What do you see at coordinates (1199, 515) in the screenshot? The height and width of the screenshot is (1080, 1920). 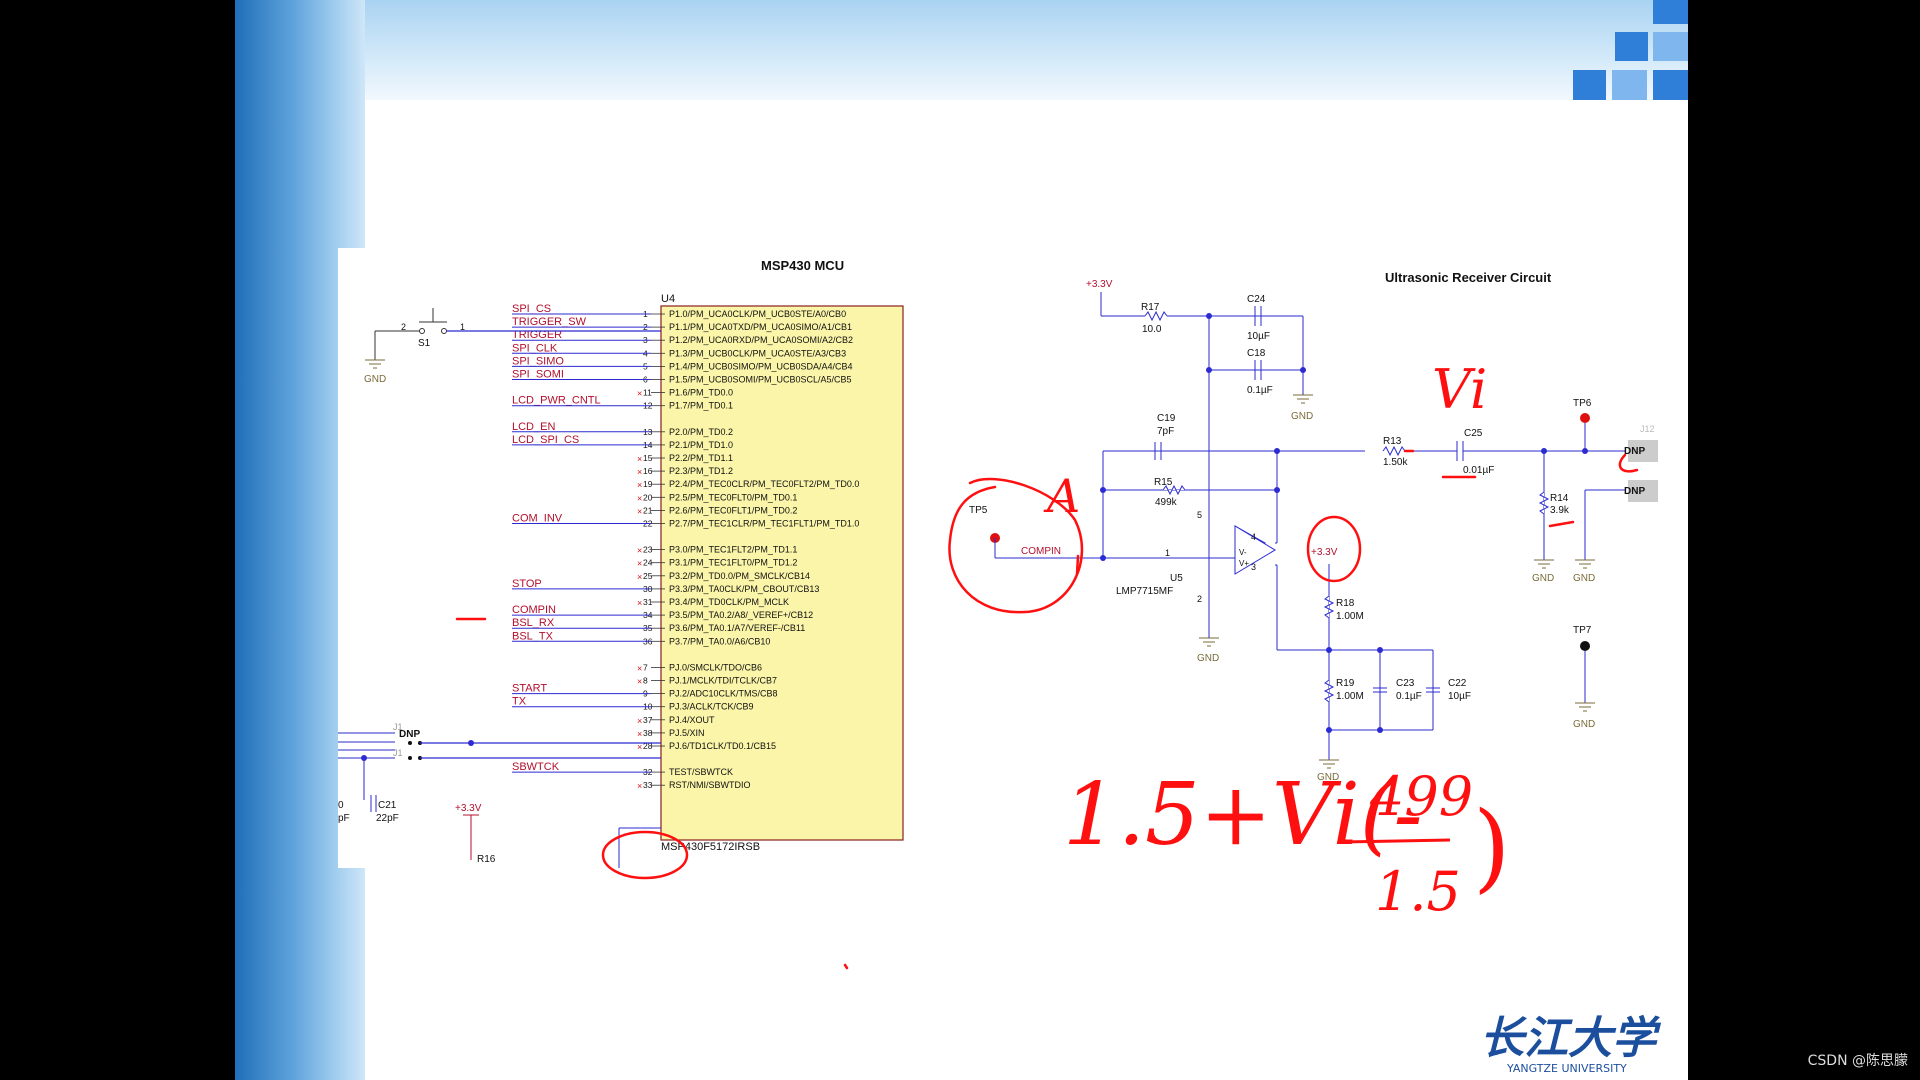 I see `opamp-pin-5: 5` at bounding box center [1199, 515].